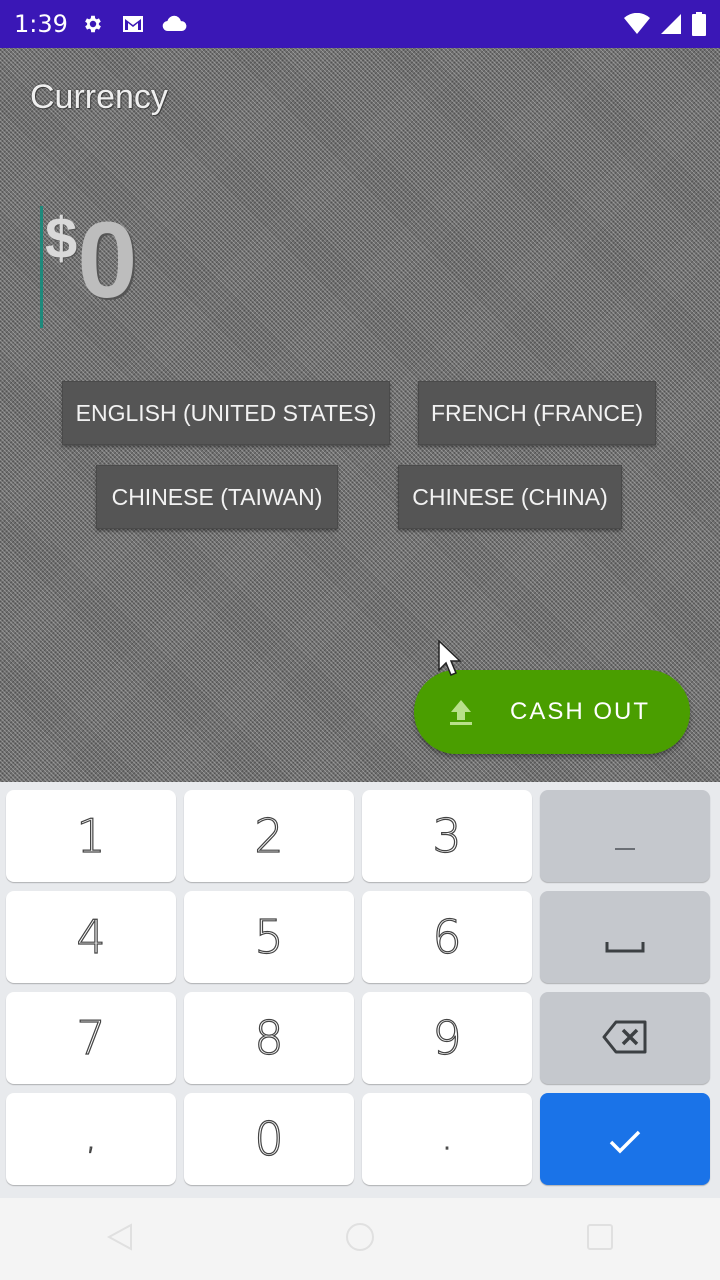 This screenshot has height=1280, width=720. Describe the element at coordinates (91, 836) in the screenshot. I see `key-1: 1` at that location.